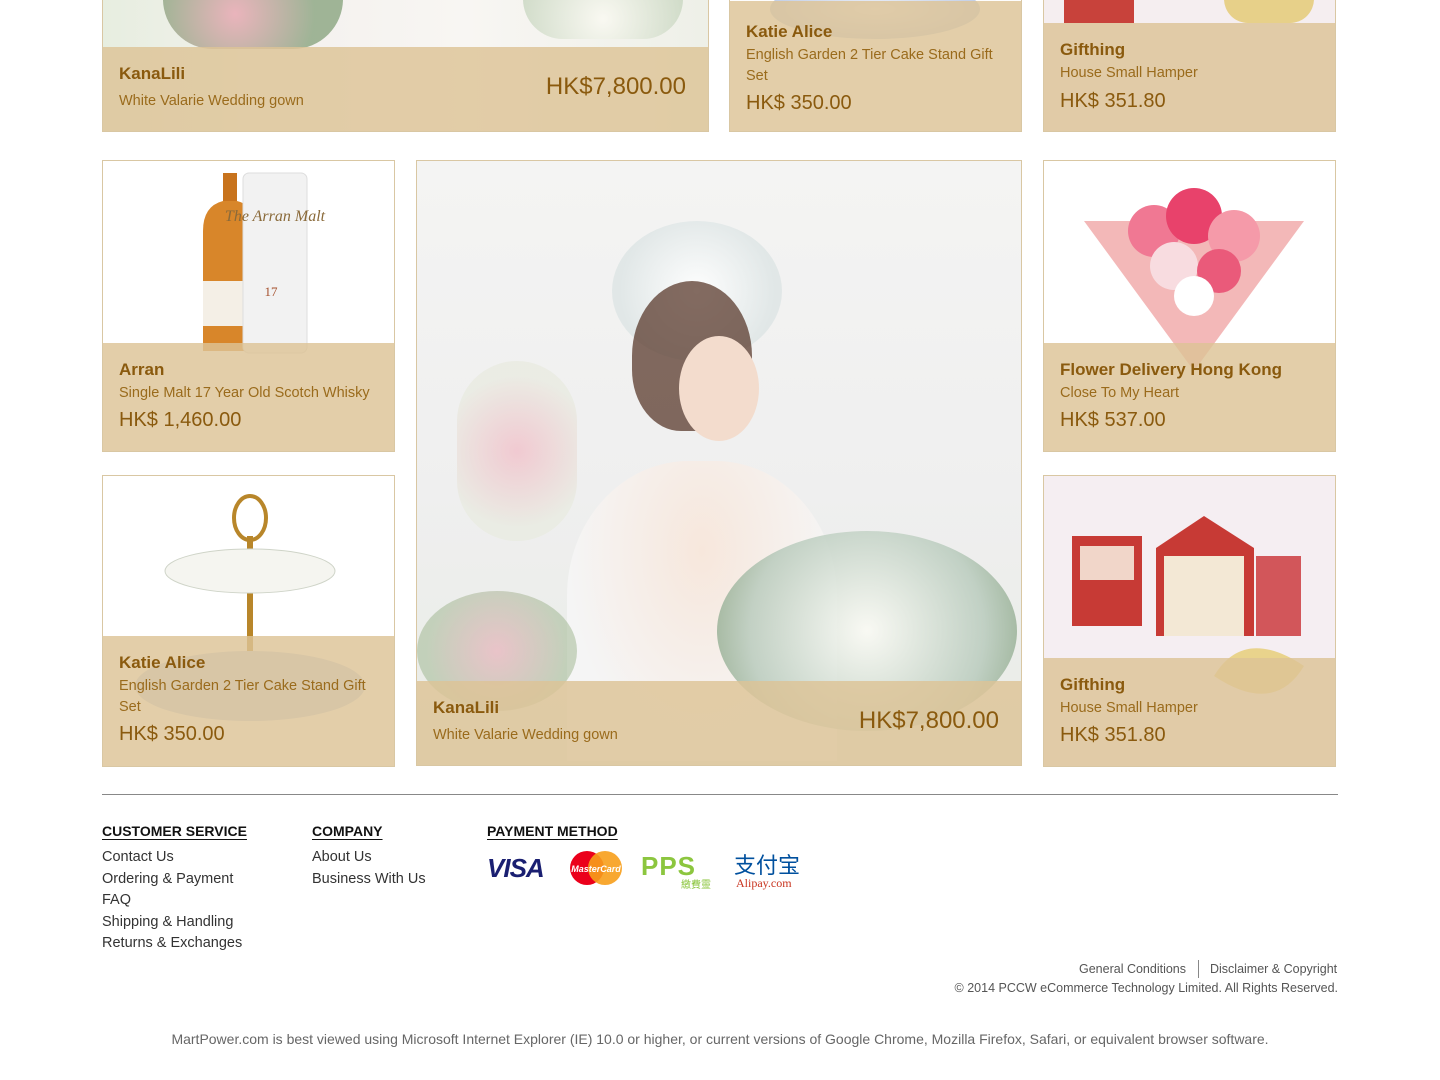 The height and width of the screenshot is (1080, 1440). Describe the element at coordinates (1198, 969) in the screenshot. I see `legal-link-divider` at that location.